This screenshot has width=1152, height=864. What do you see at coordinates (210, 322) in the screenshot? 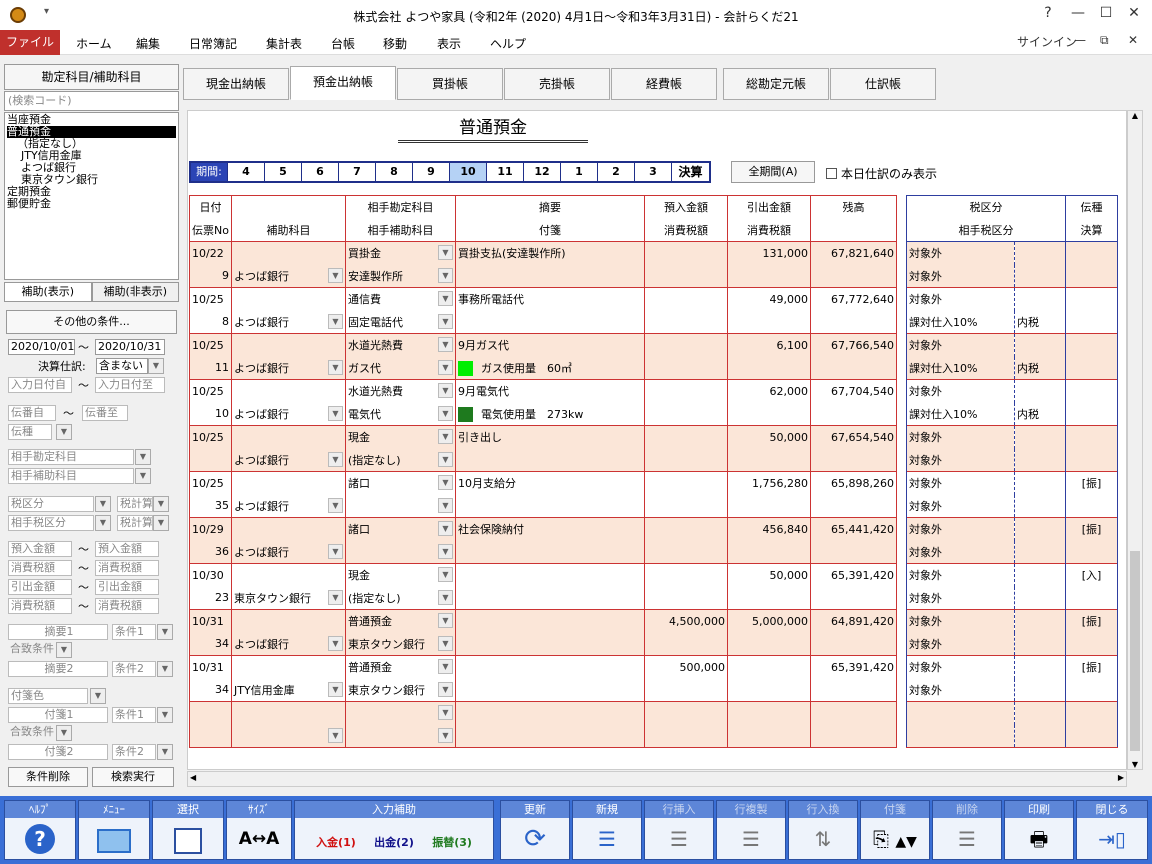
I see `cell-slip-no: 8` at bounding box center [210, 322].